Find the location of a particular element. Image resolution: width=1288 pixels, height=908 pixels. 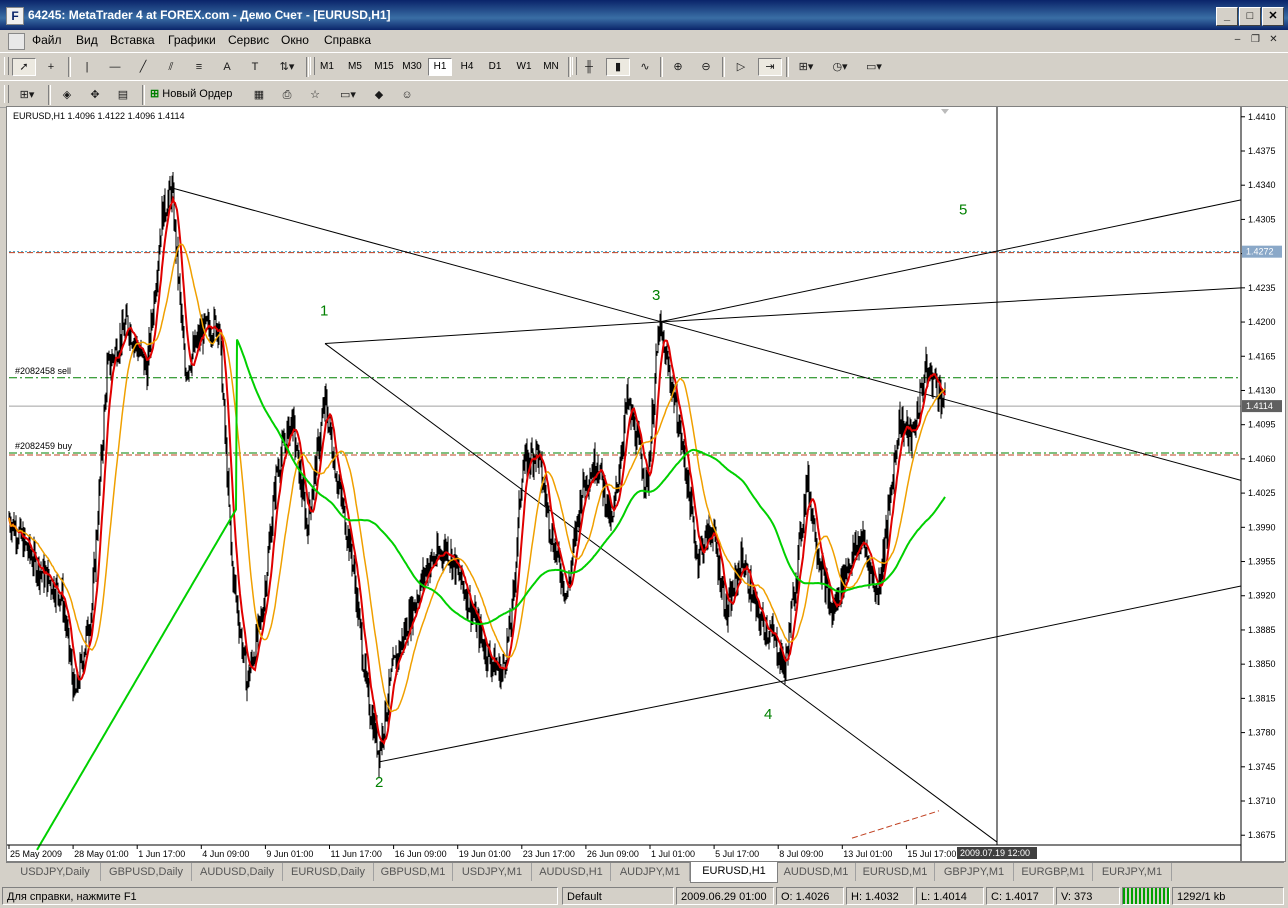

candlestick-chart-icon: ▮ is located at coordinates (618, 67).